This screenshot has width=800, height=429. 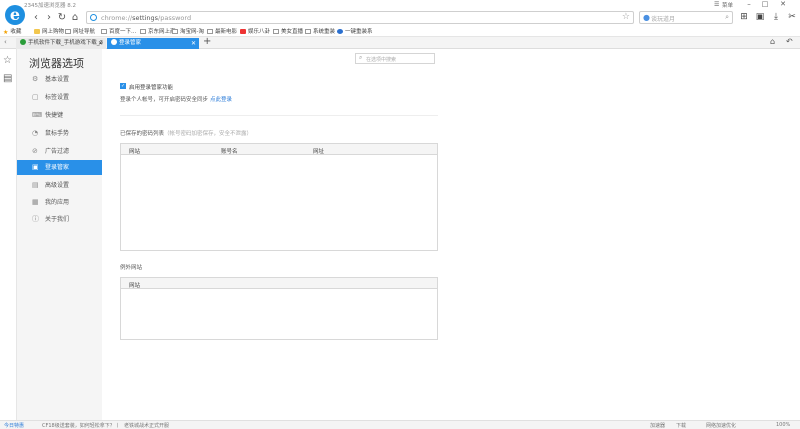 I want to click on sidebar-item-login-manager: ▣ 登录管家, so click(x=59, y=167).